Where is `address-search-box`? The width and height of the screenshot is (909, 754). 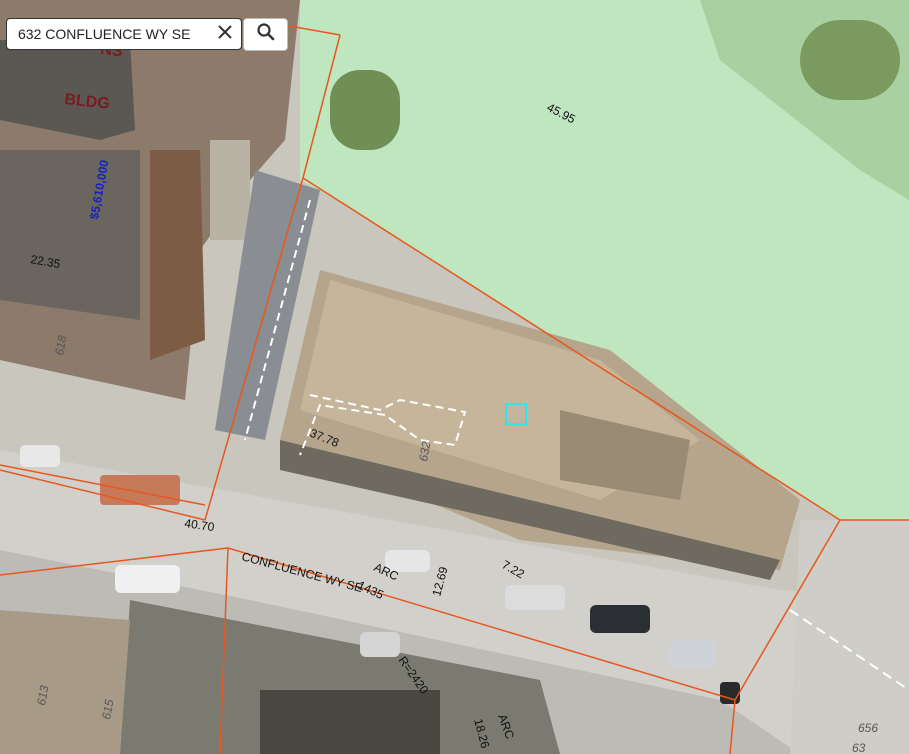 address-search-box is located at coordinates (124, 34).